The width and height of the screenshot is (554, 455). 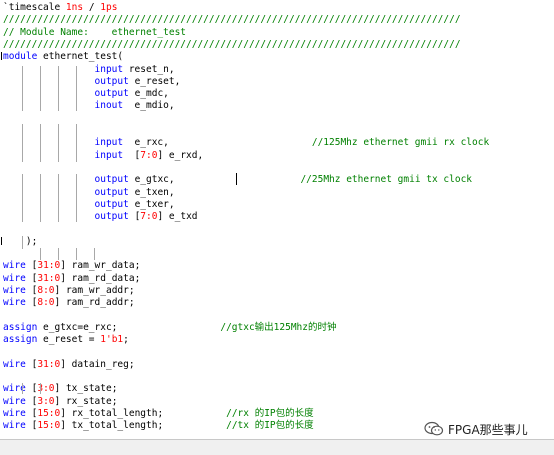 I want to click on code-token: //gtxc输出125Mhz的时钟, so click(x=278, y=327).